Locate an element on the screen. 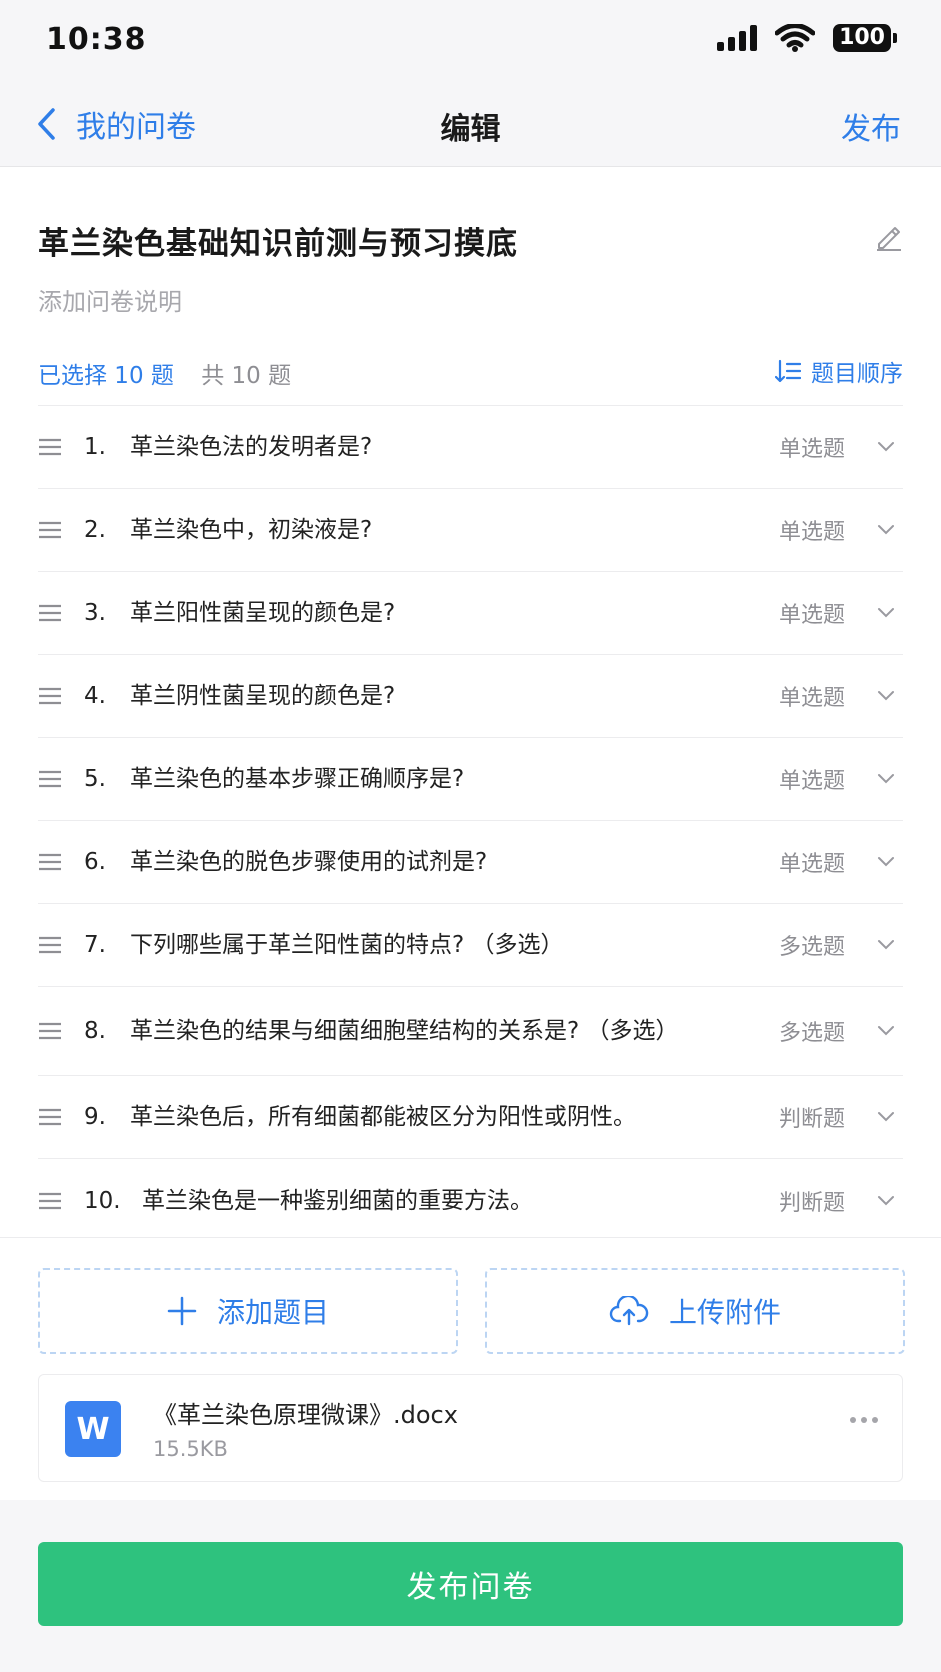 Image resolution: width=941 pixels, height=1672 pixels. question-row: 7. 下列哪些属于革兰阳性菌的特点? （多选） 多选题 is located at coordinates (470, 945).